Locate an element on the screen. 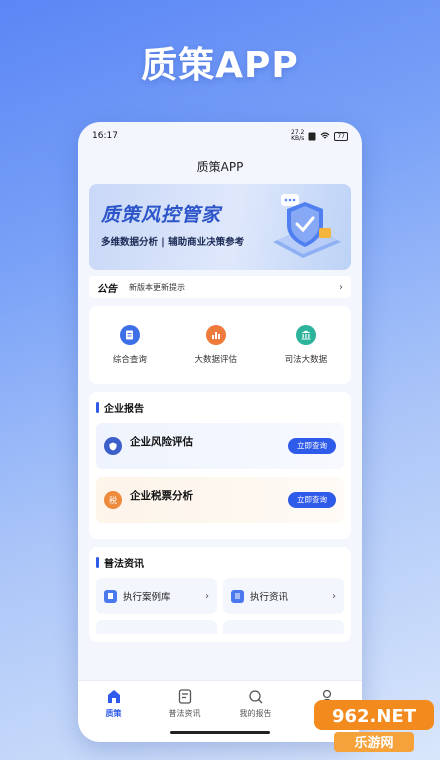 Image resolution: width=440 pixels, height=760 pixels. quick-item-label: 大数据评估 is located at coordinates (215, 360).